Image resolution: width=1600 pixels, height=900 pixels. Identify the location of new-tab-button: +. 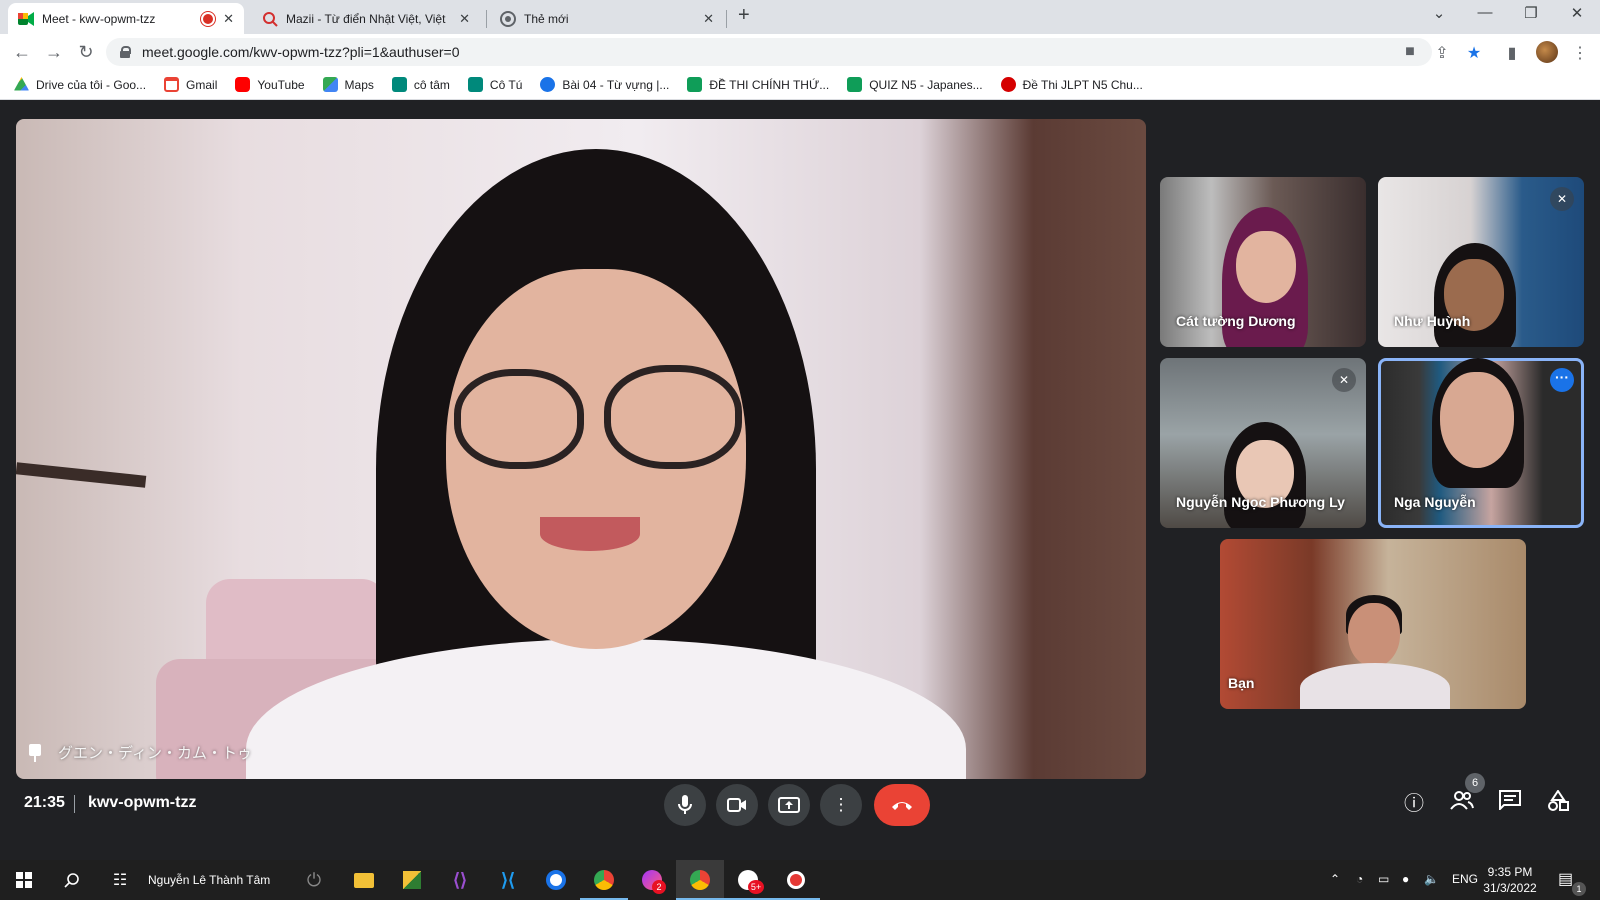
(744, 15).